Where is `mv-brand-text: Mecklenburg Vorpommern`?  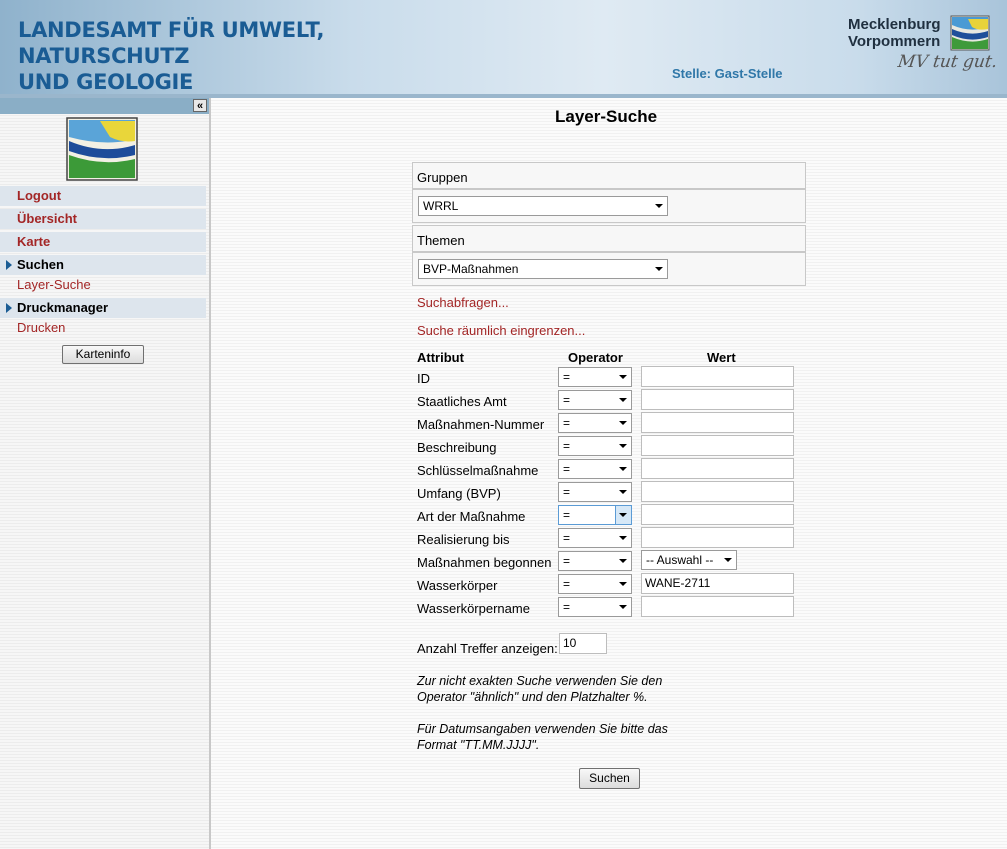
mv-brand-text: Mecklenburg Vorpommern is located at coordinates (894, 33).